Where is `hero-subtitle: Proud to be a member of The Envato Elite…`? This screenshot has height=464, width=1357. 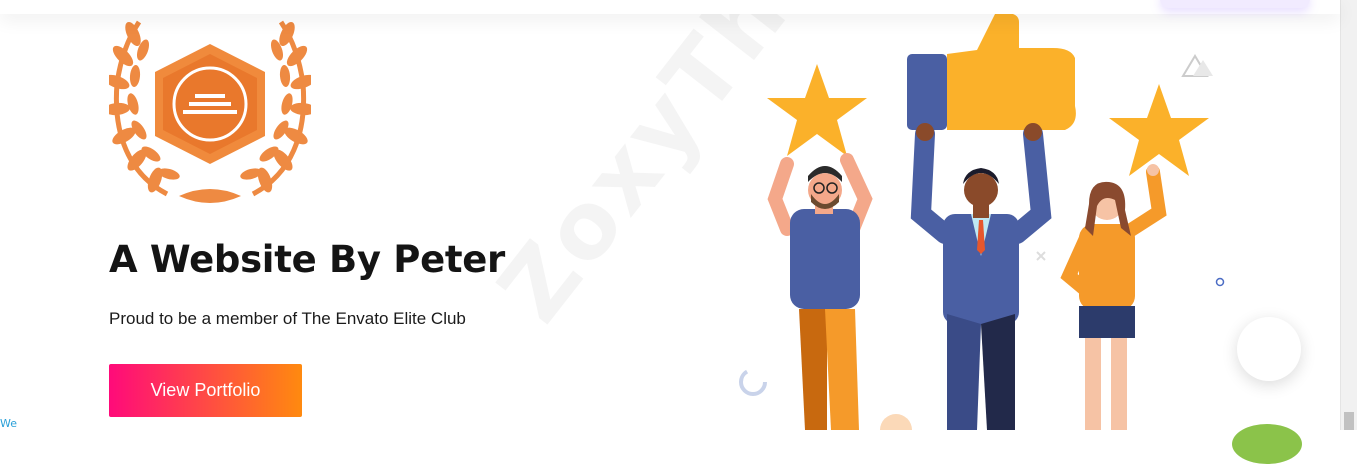
hero-subtitle: Proud to be a member of The Envato Elite… is located at coordinates (287, 318).